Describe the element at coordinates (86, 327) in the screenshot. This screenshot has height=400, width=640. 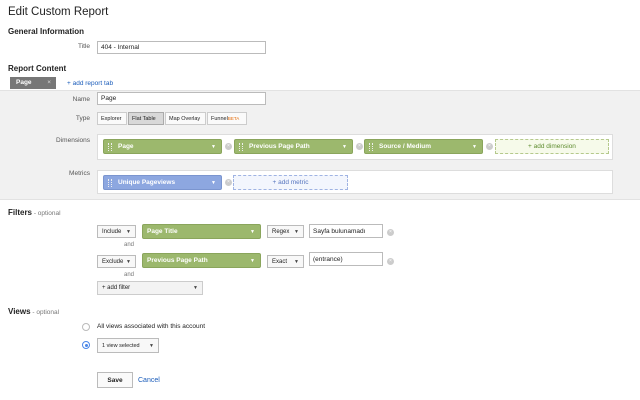
I see `all-views-radio` at that location.